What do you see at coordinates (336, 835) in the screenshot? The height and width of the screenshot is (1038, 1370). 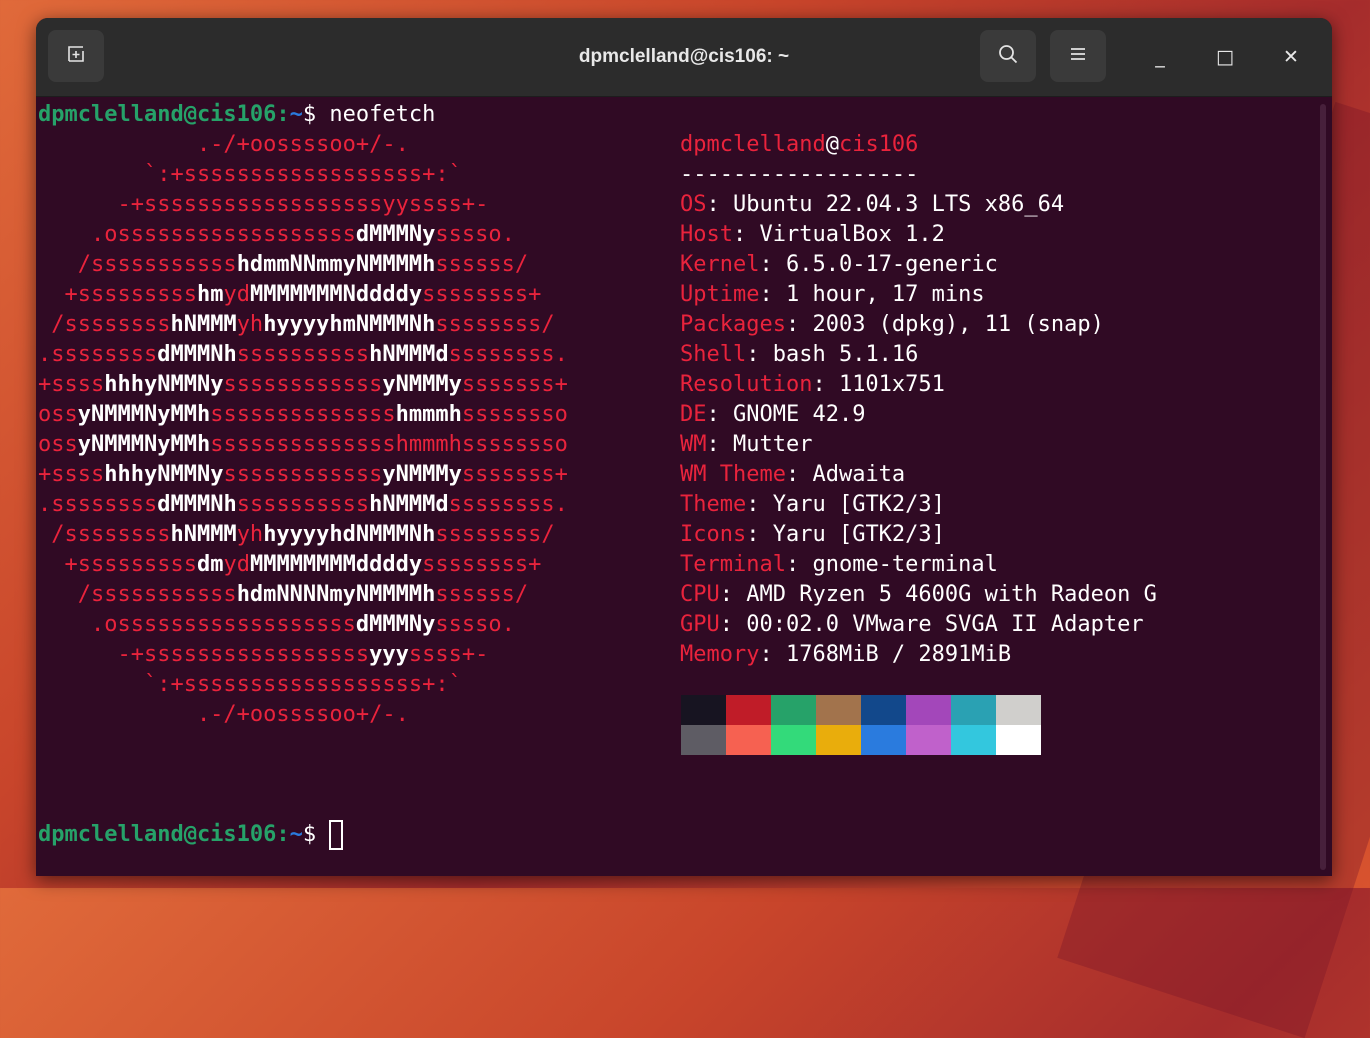 I see `text-cursor` at bounding box center [336, 835].